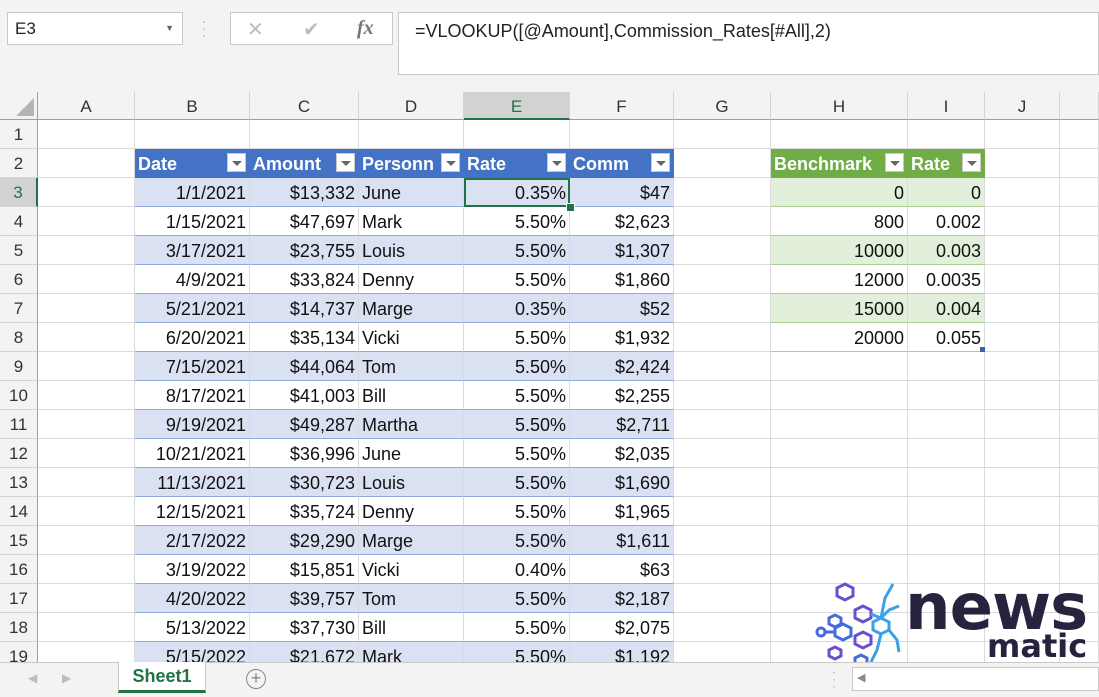  What do you see at coordinates (19, 395) in the screenshot?
I see `row-header-10: 10` at bounding box center [19, 395].